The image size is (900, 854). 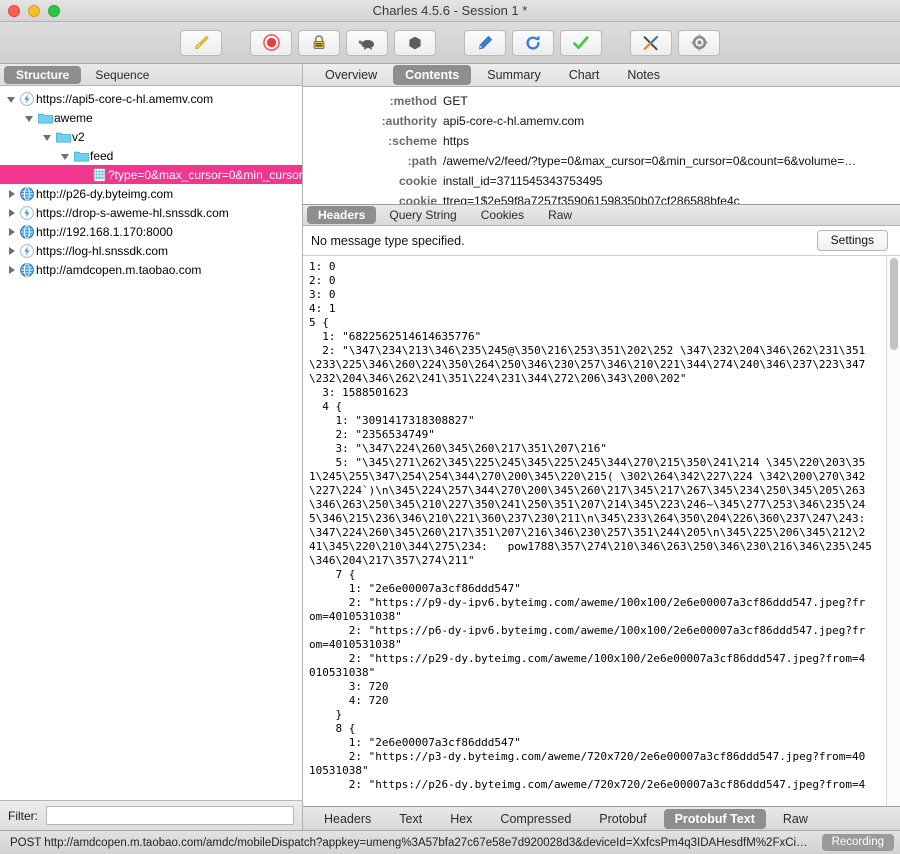 What do you see at coordinates (643, 75) in the screenshot?
I see `tab-notes: Notes` at bounding box center [643, 75].